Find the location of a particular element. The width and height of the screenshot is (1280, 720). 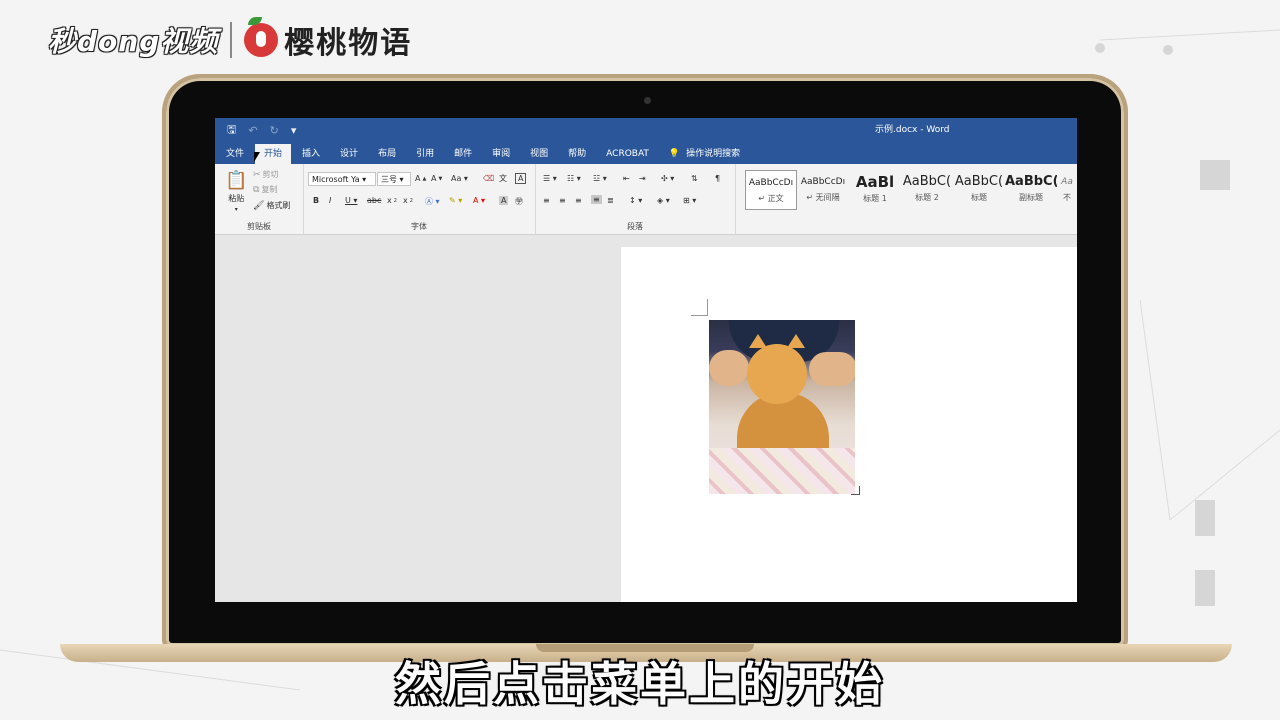

character-border-icon: A is located at coordinates (521, 178).